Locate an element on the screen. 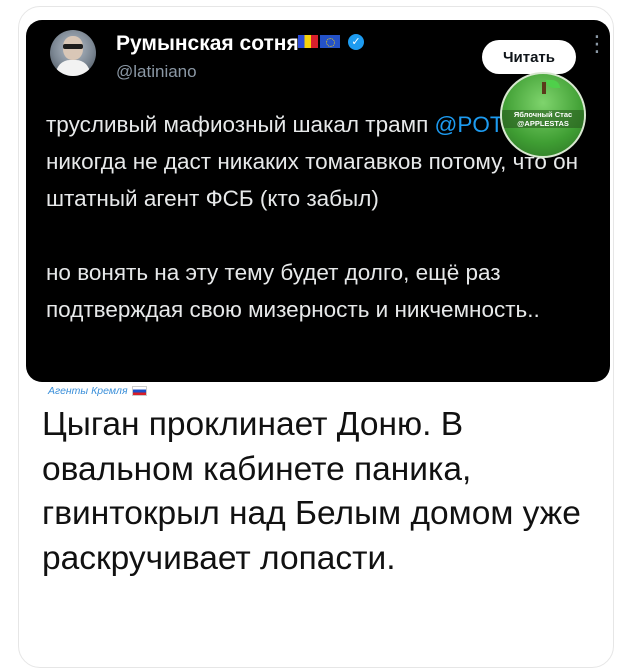  avatar-glasses is located at coordinates (73, 46).